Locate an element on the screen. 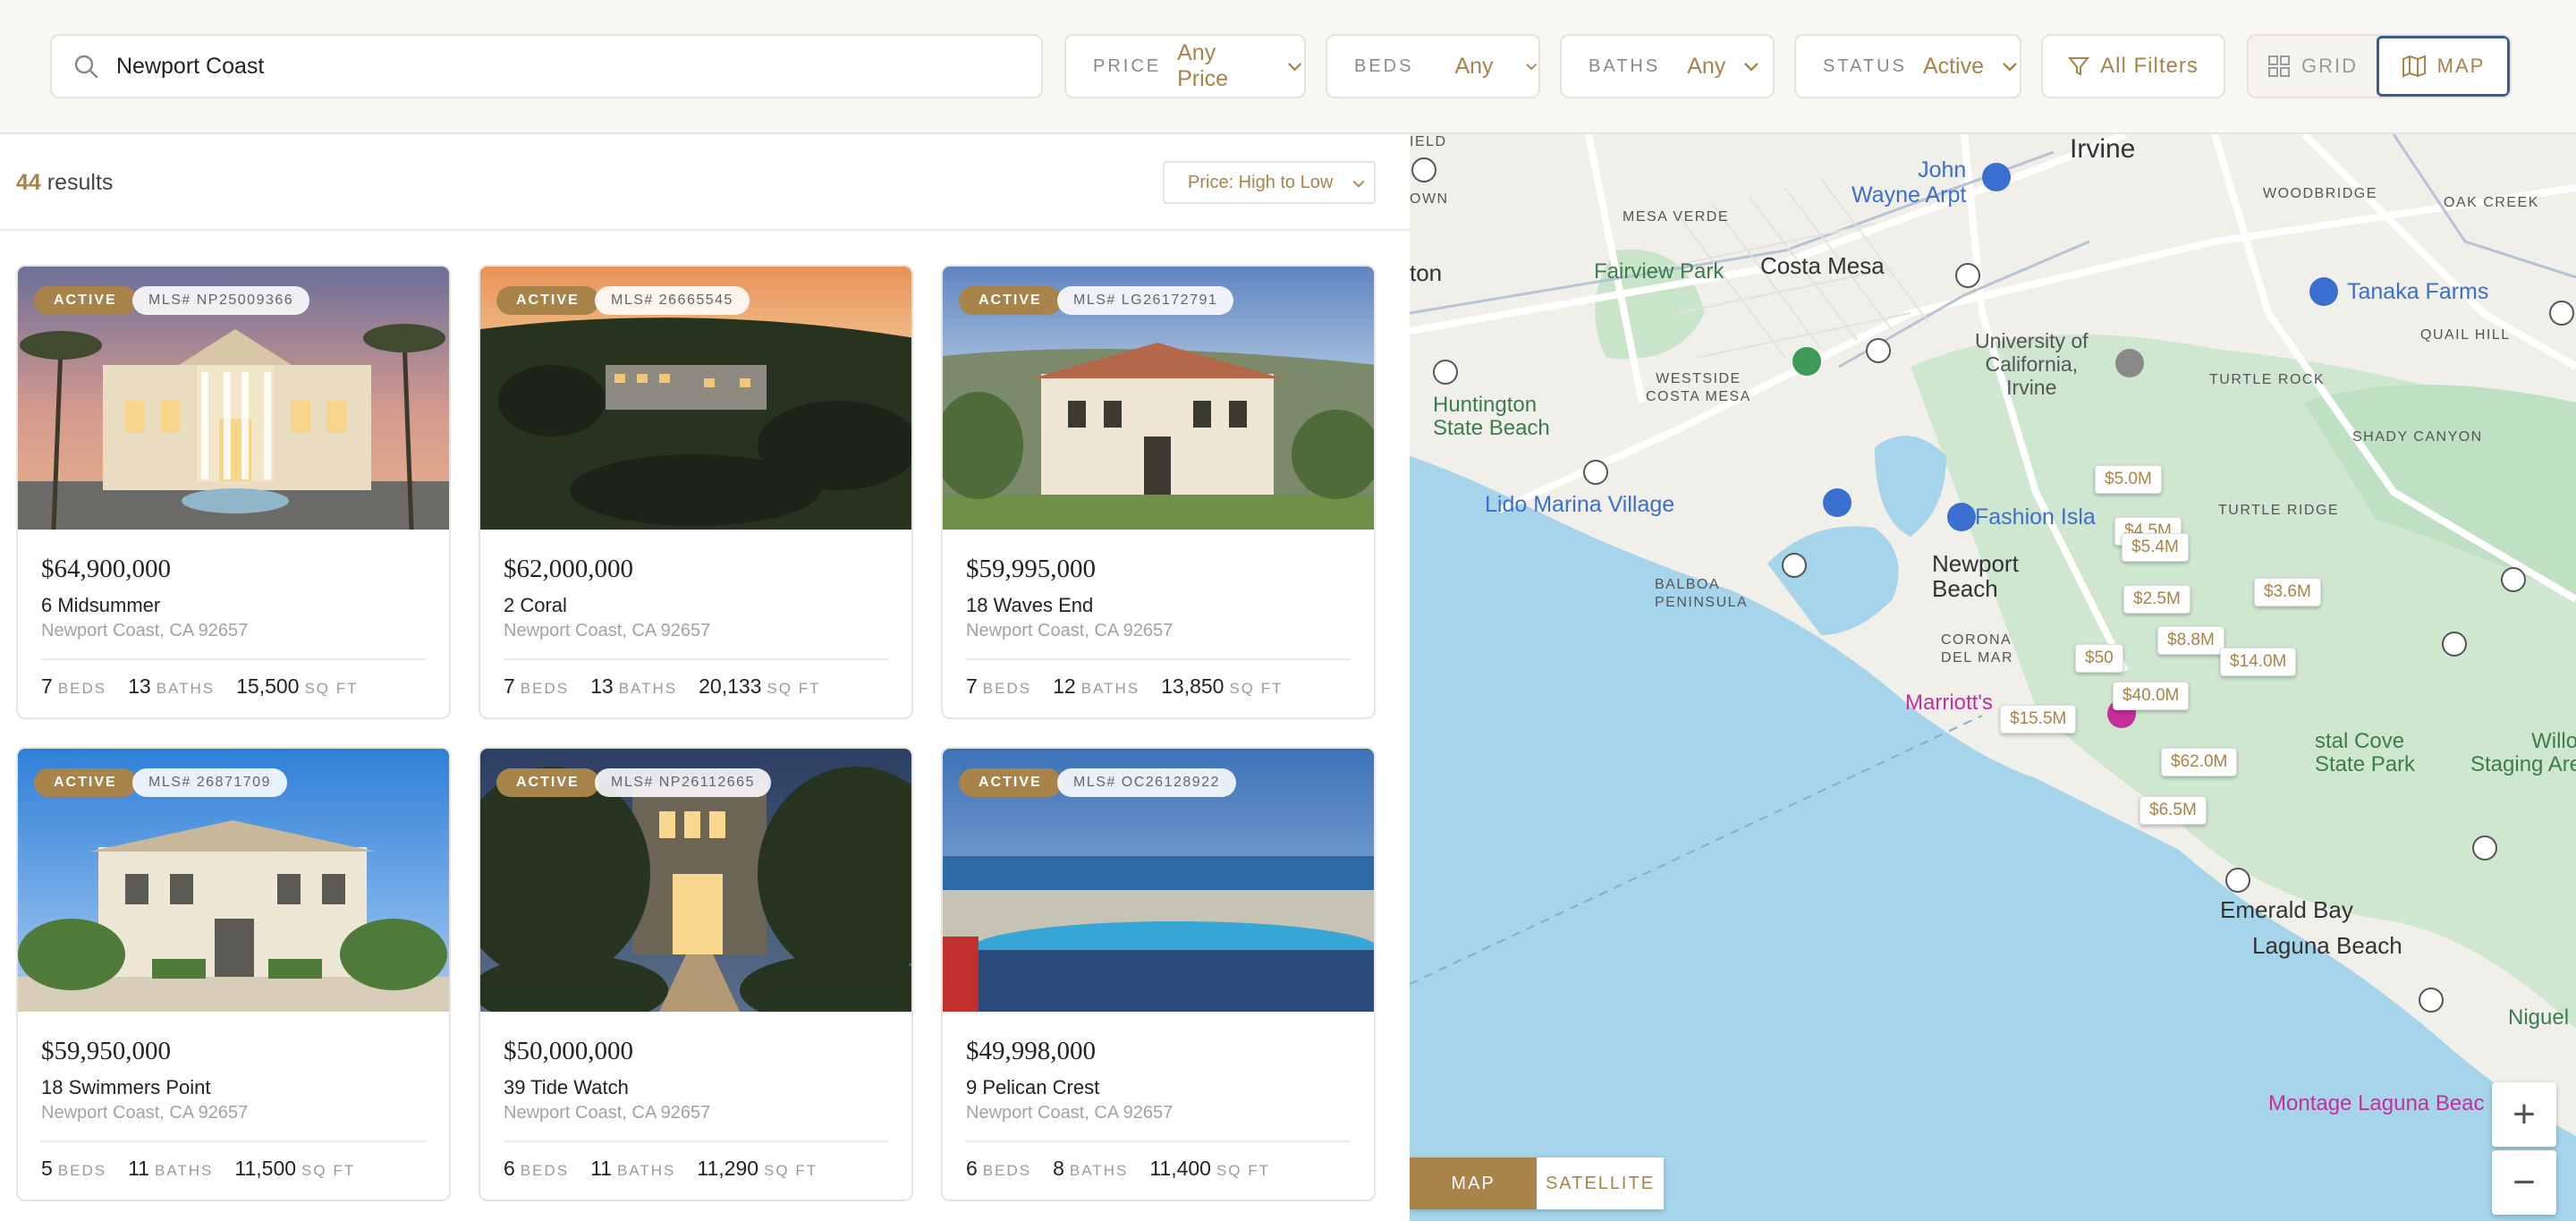 The image size is (2576, 1221). map-view-button: MAP is located at coordinates (2443, 67).